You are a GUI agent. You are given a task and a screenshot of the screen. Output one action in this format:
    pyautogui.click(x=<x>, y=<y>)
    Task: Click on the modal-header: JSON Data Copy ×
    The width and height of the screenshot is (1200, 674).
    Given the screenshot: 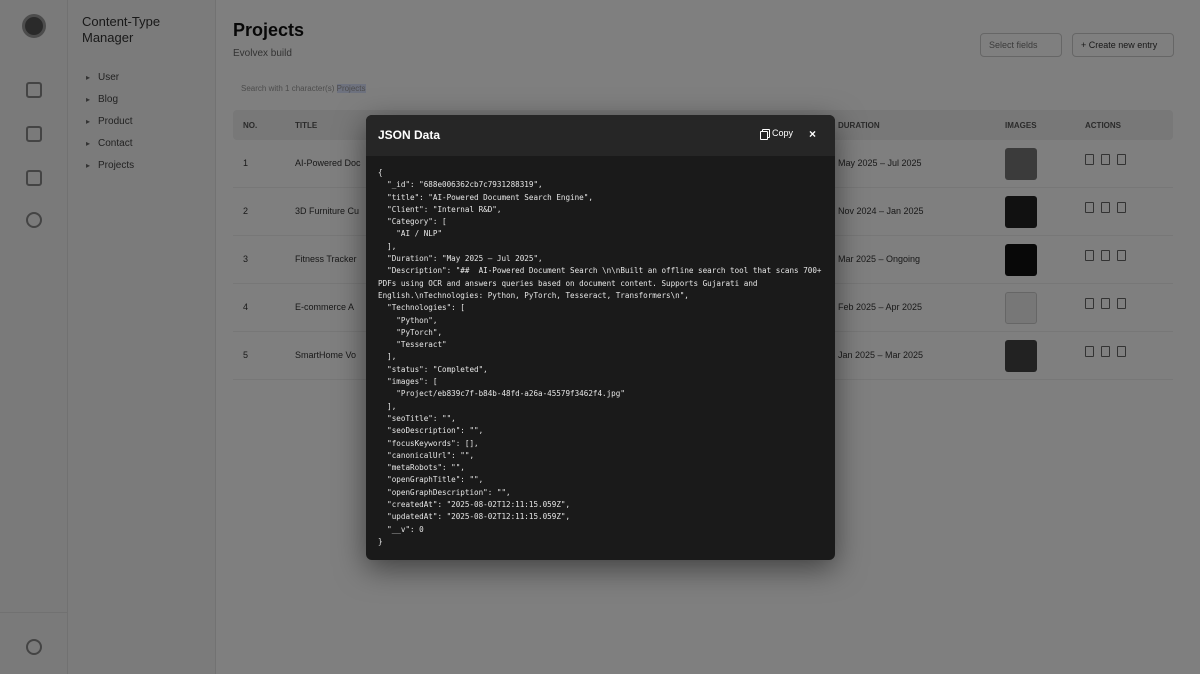 What is the action you would take?
    pyautogui.click(x=600, y=135)
    